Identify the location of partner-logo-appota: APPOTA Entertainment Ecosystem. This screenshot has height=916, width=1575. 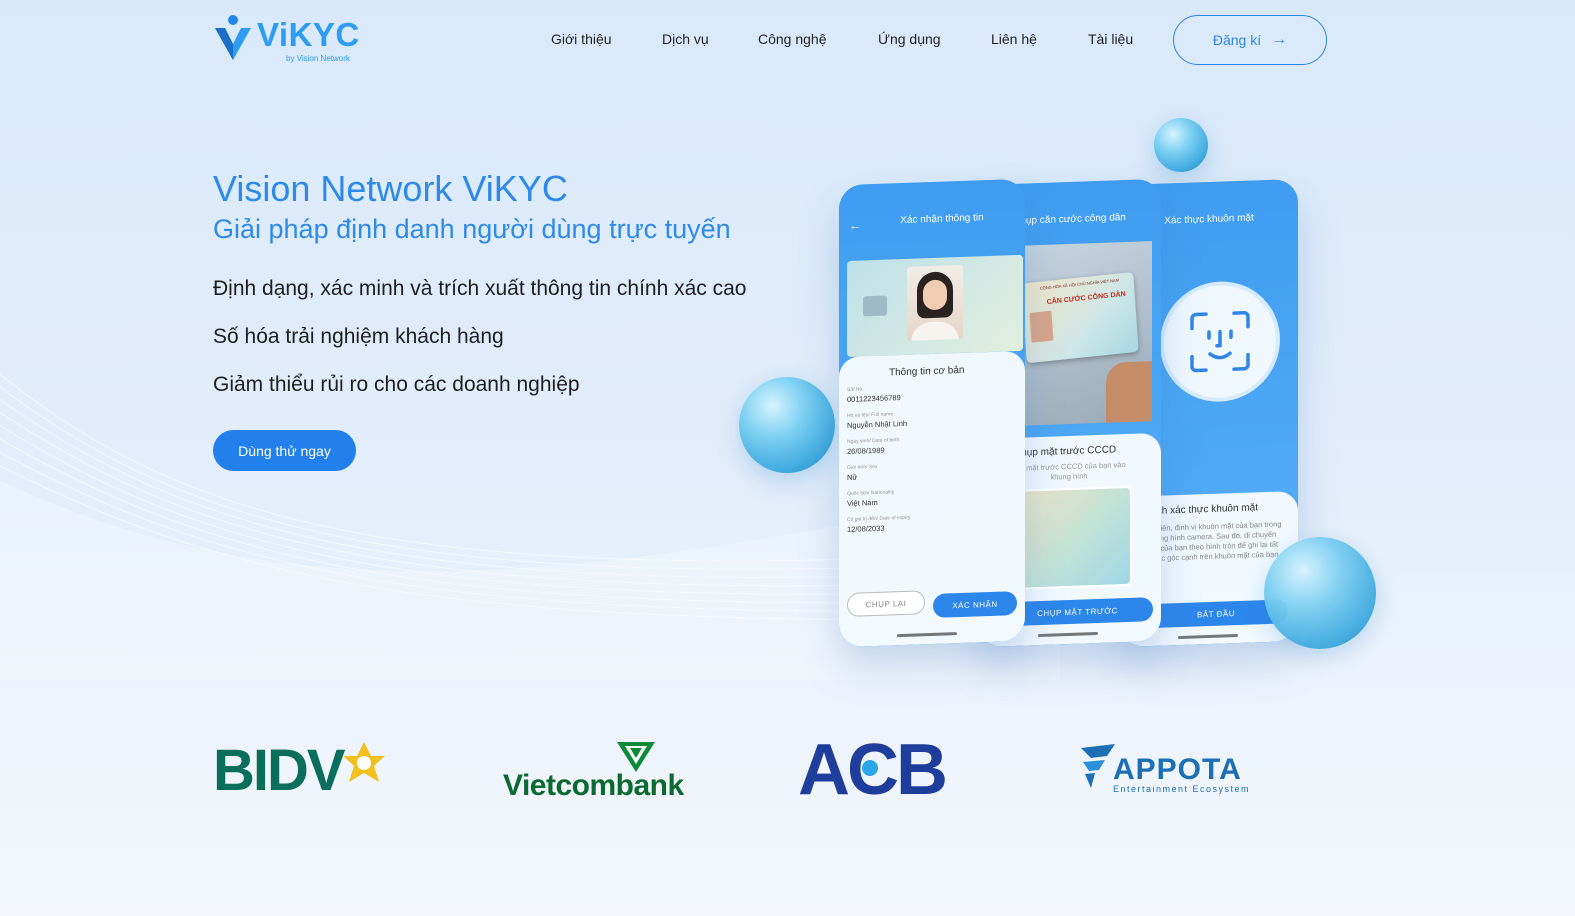
(1166, 770).